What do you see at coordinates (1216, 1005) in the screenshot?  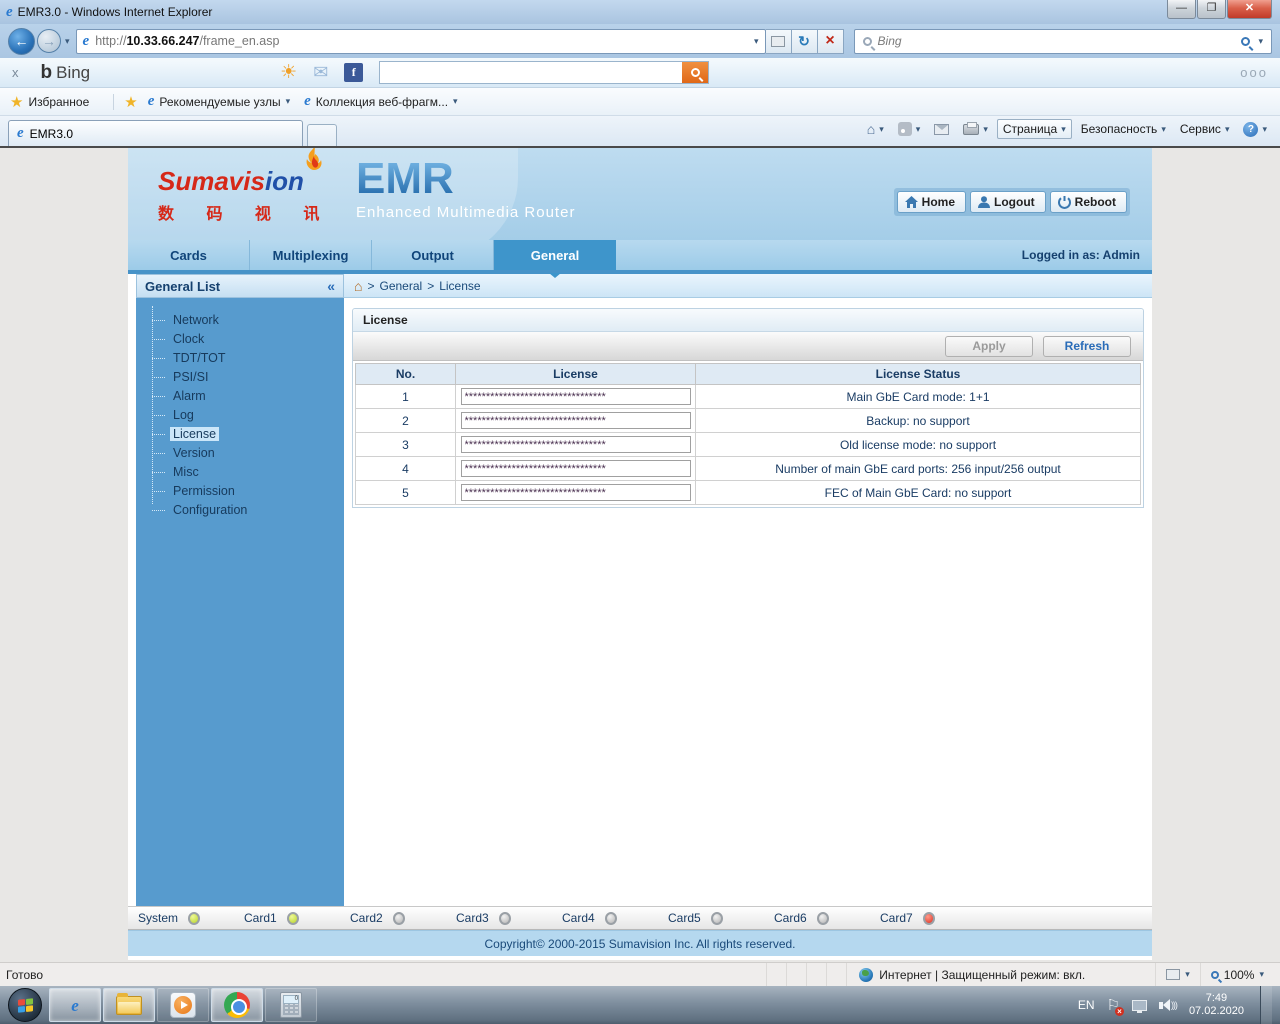 I see `taskbar-clock: 7:49 07.02.2020` at bounding box center [1216, 1005].